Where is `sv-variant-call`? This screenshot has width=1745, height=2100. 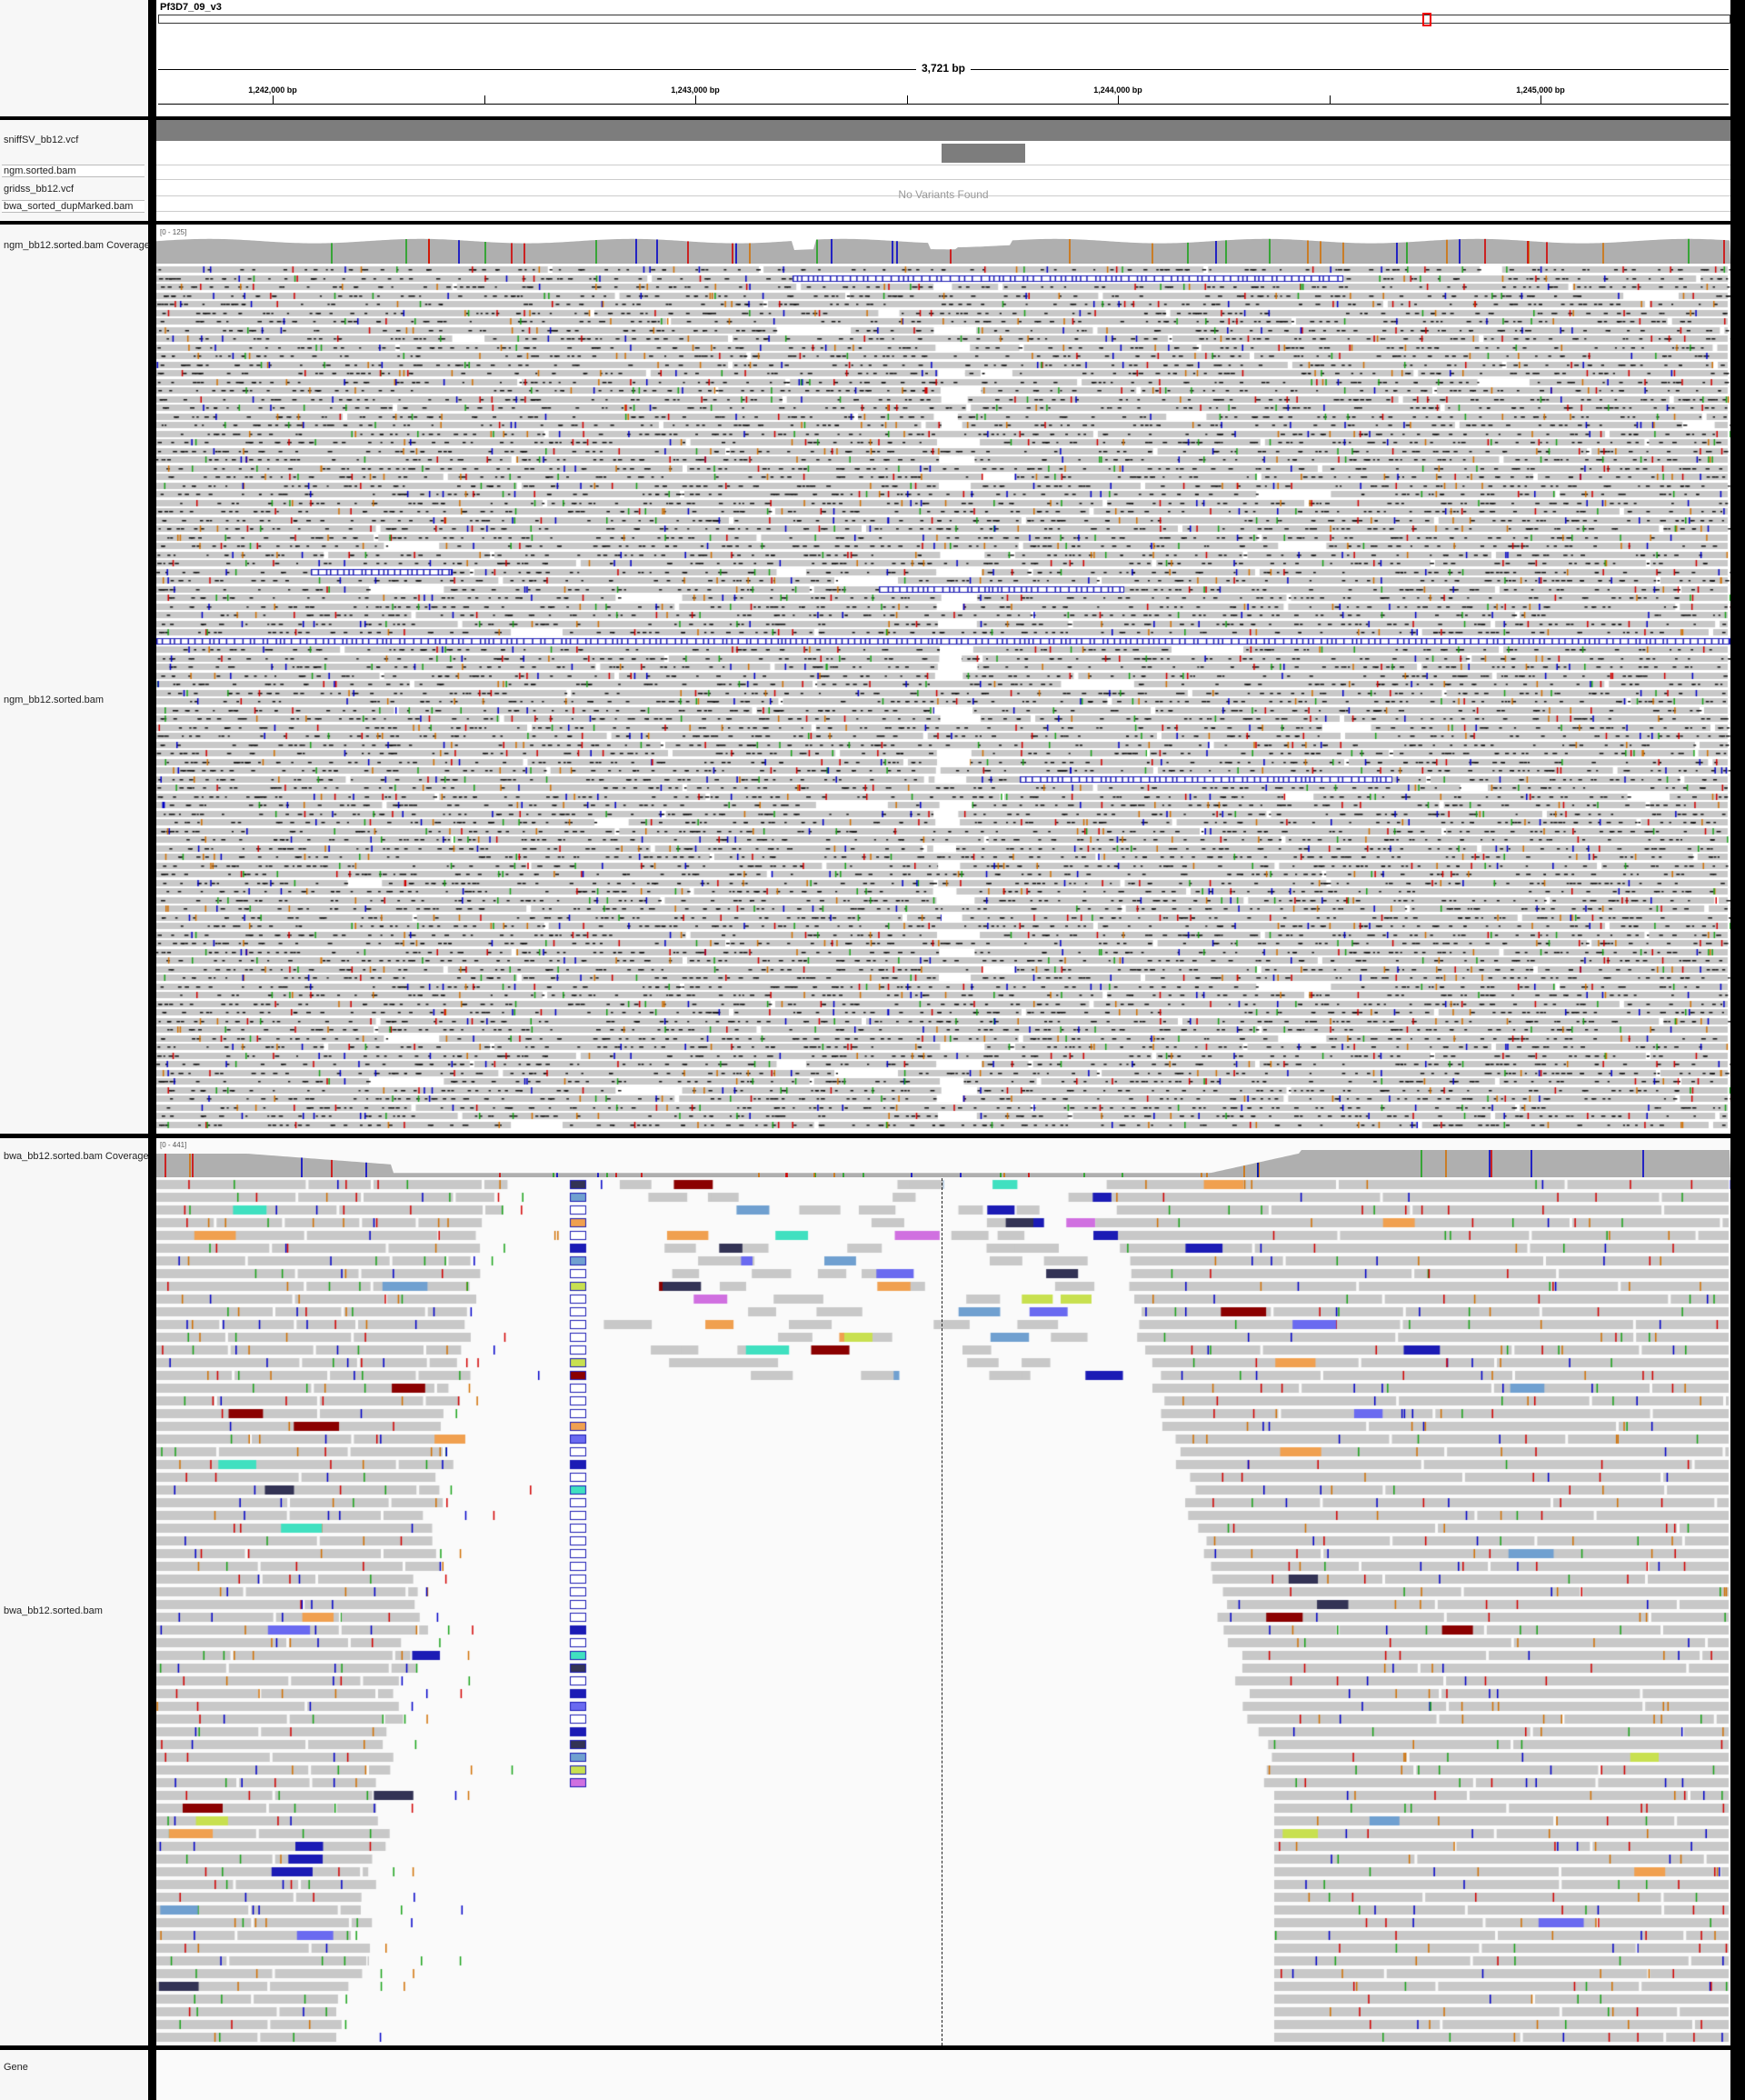 sv-variant-call is located at coordinates (983, 154).